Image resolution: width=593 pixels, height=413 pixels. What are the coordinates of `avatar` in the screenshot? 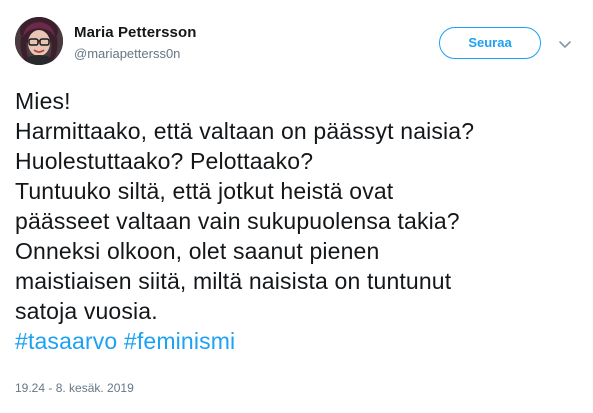 It's located at (39, 41).